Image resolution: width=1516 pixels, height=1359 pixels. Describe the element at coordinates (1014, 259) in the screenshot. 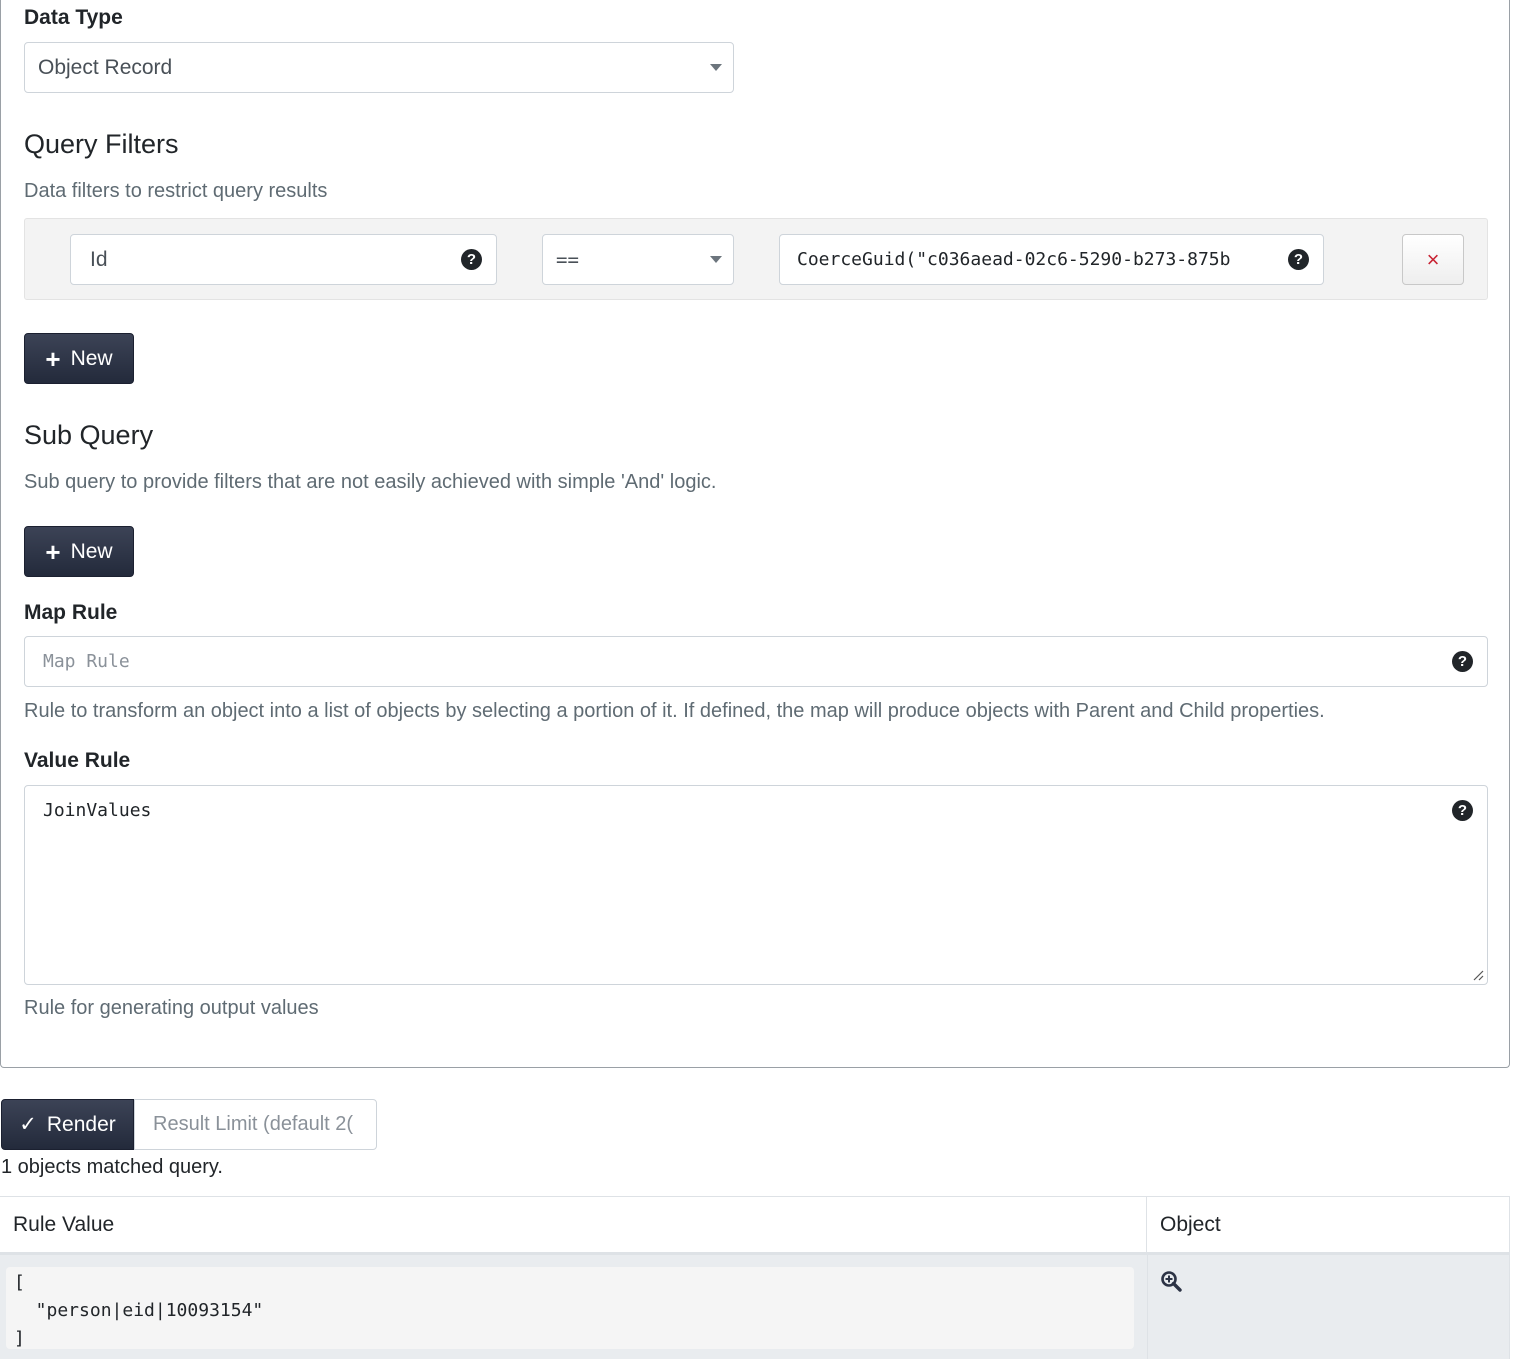

I see `filter-value-text: CoerceGuid("c036aead-02c6-5290-b273-875b` at that location.